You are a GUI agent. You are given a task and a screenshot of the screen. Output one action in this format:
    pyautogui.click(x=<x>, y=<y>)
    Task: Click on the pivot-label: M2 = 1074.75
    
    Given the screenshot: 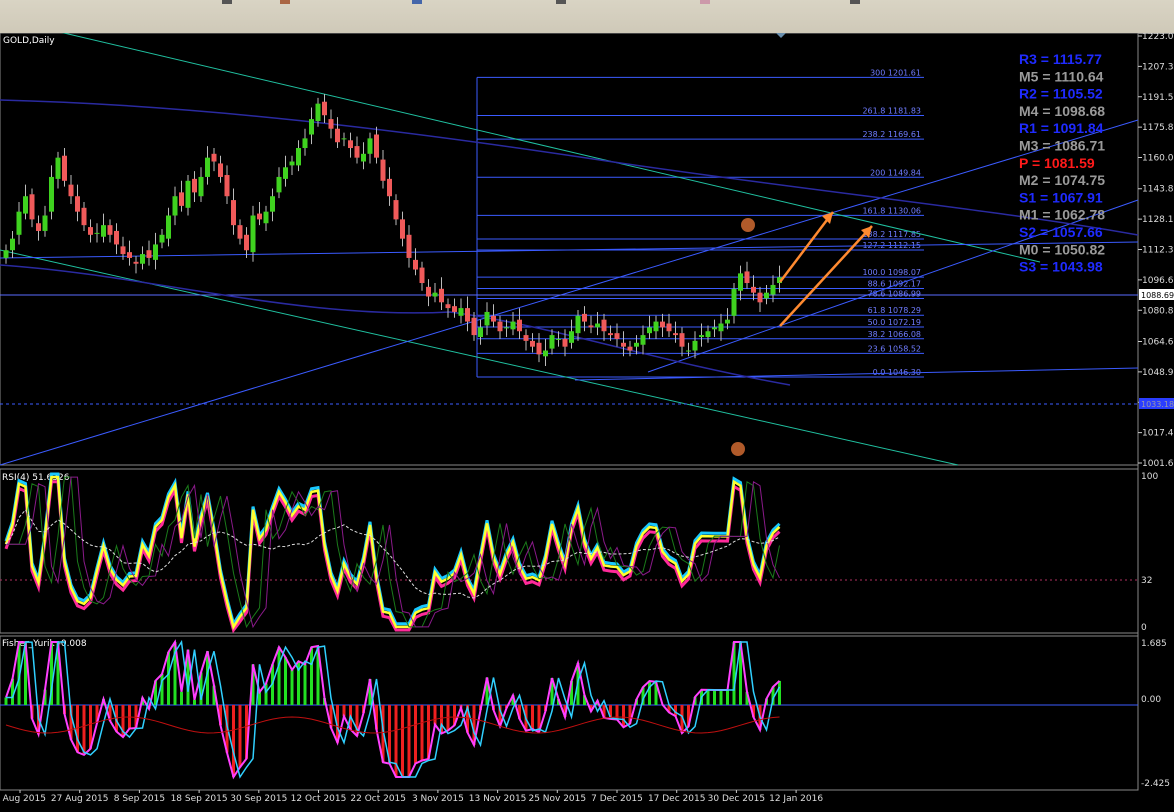 What is the action you would take?
    pyautogui.click(x=1062, y=180)
    